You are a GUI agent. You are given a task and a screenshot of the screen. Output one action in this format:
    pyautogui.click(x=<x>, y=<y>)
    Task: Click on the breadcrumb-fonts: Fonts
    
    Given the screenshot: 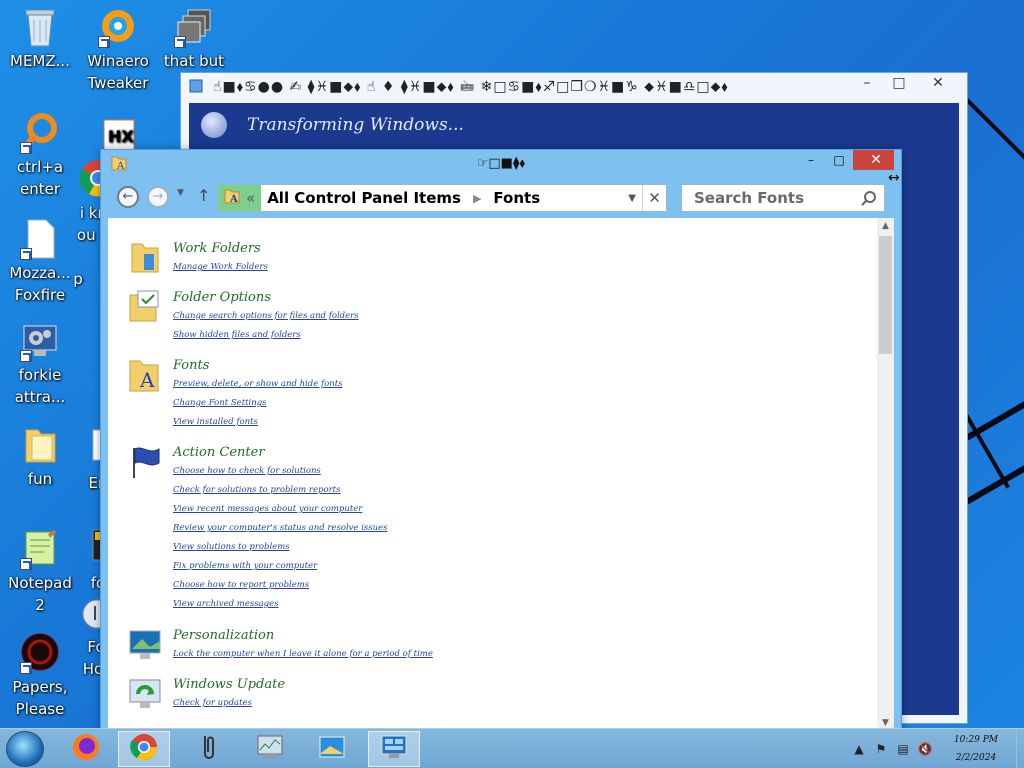 What is the action you would take?
    pyautogui.click(x=516, y=198)
    